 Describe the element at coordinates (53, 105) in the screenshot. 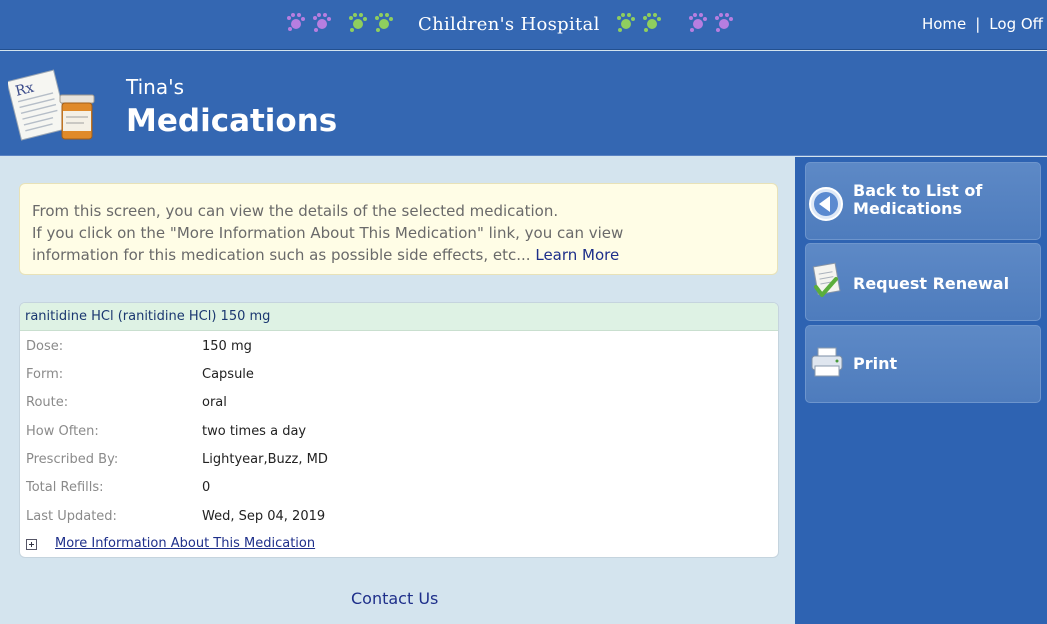

I see `rx-prescription-icon: Rx` at that location.